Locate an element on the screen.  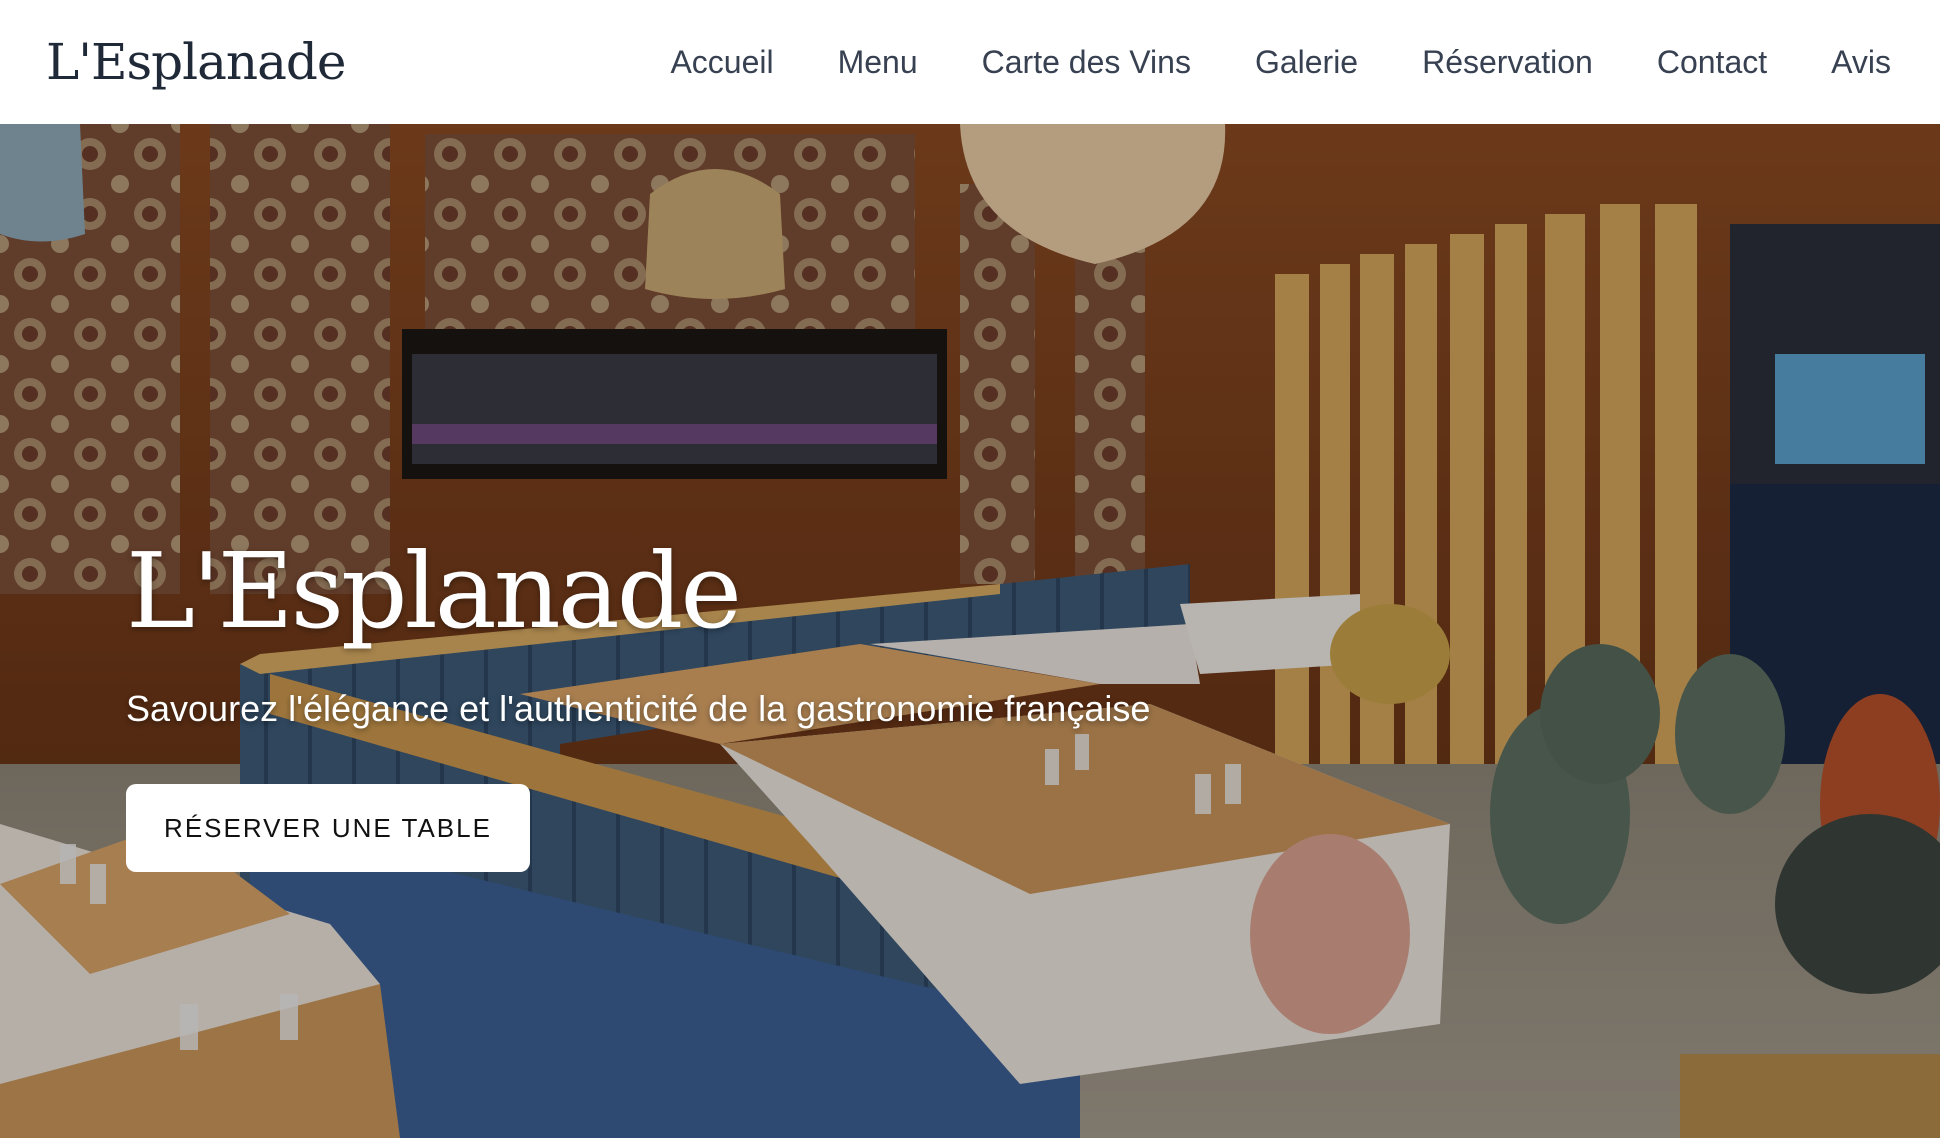
nav-link-avis: Avis is located at coordinates (1861, 62).